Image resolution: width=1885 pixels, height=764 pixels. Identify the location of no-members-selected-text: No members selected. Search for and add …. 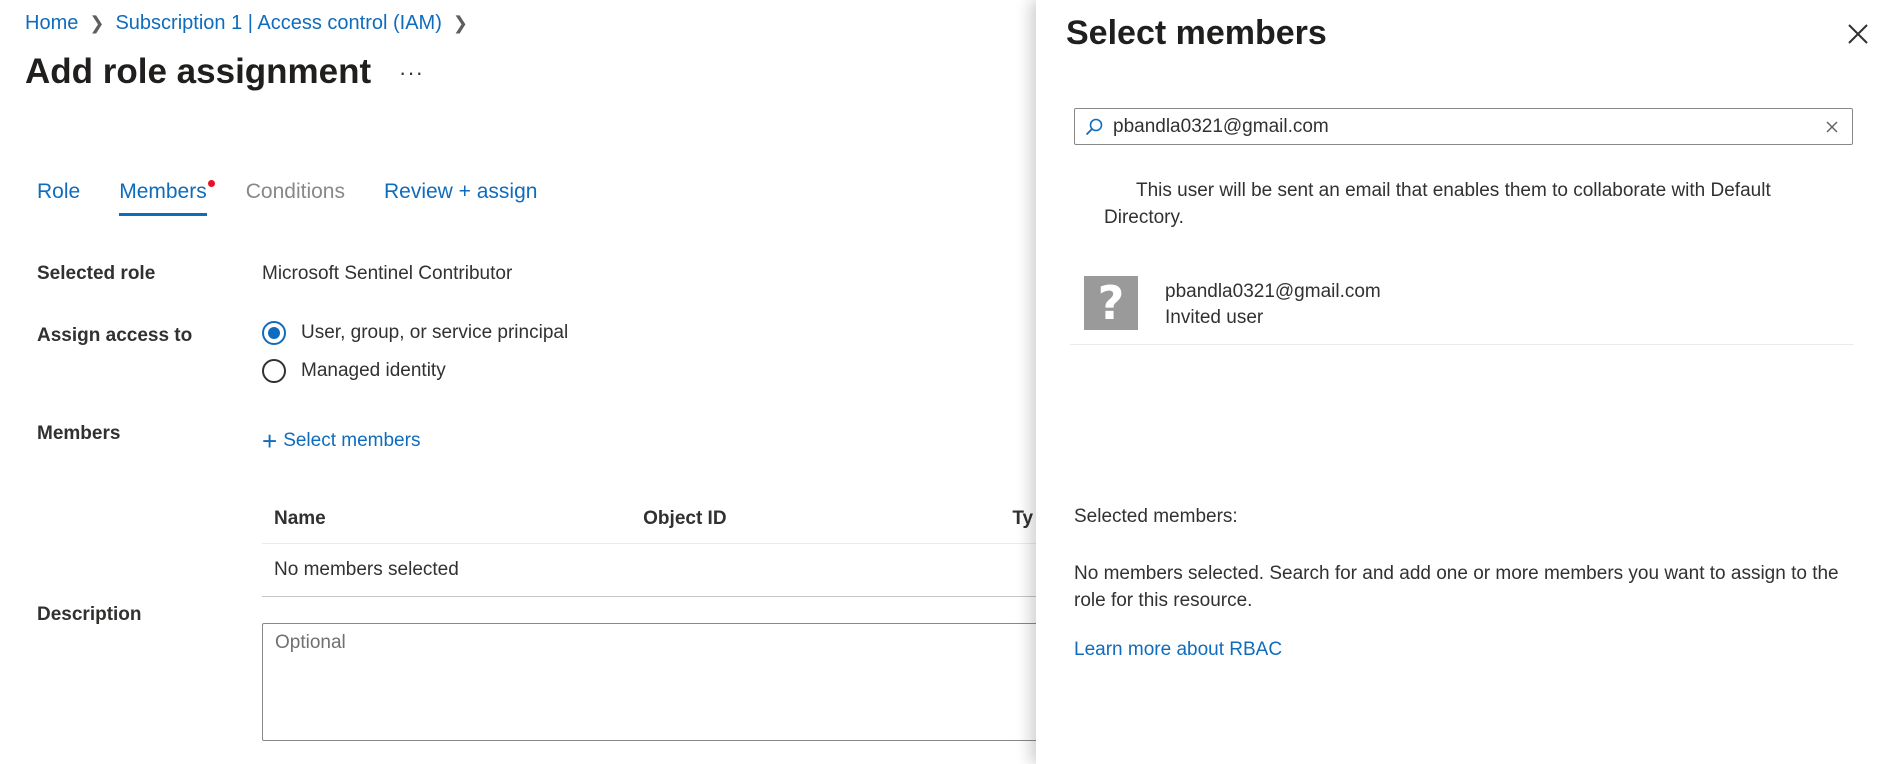
(1456, 587).